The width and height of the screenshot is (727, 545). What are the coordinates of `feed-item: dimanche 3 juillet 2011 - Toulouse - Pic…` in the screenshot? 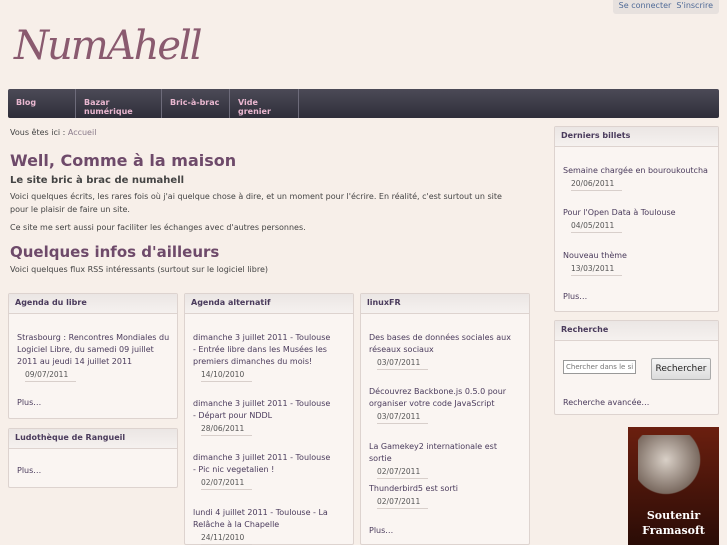 It's located at (263, 471).